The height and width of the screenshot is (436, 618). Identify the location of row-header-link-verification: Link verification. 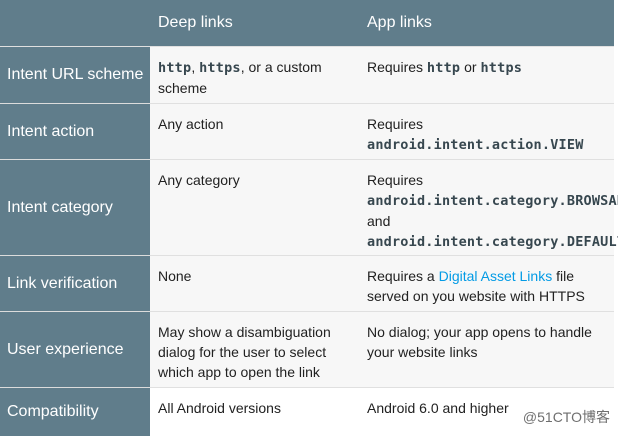
(75, 283).